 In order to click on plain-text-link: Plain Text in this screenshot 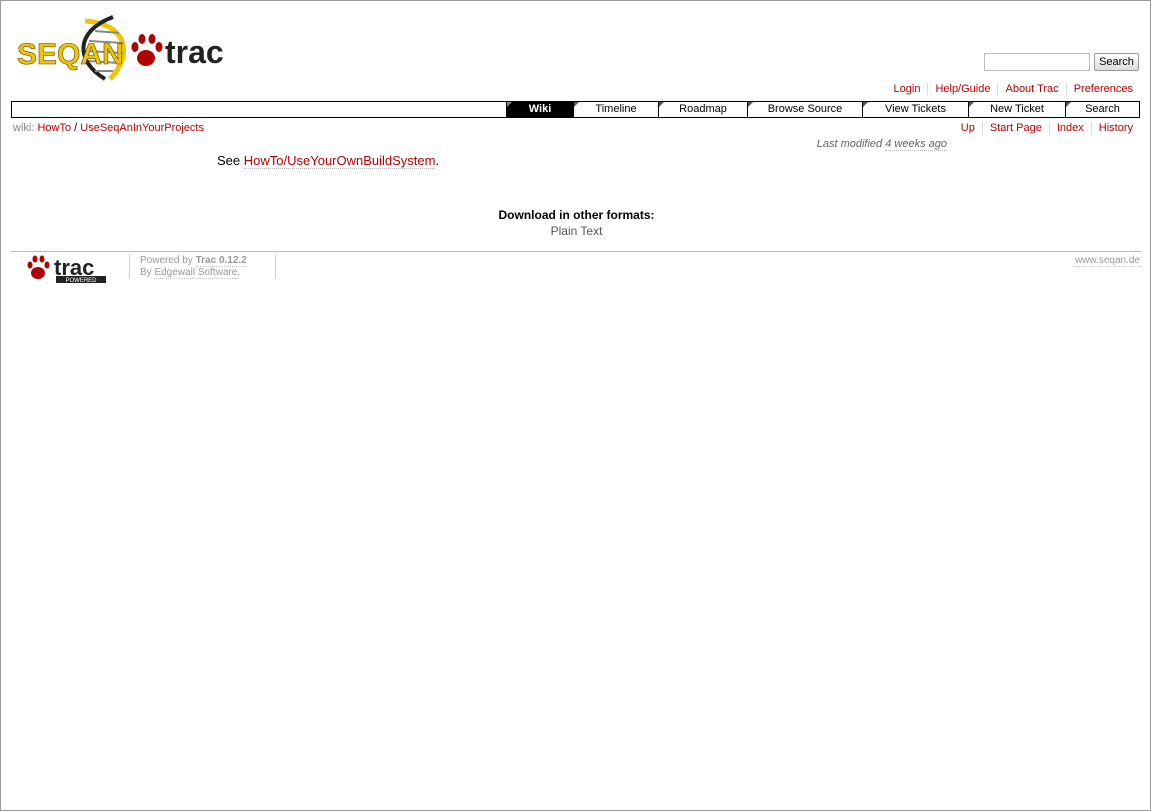, I will do `click(577, 231)`.